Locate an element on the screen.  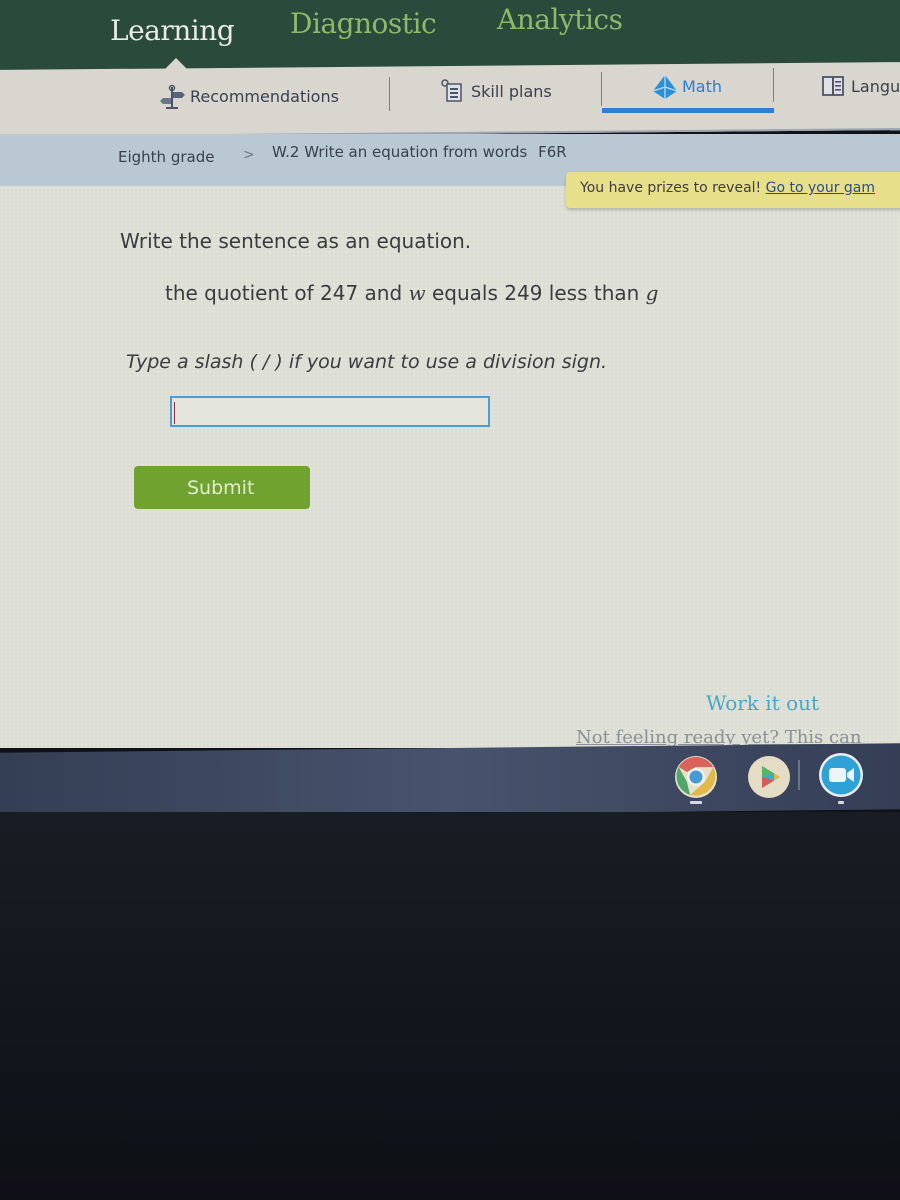
breadcrumb-skill: W.2 Write an equation from words F6R is located at coordinates (419, 152).